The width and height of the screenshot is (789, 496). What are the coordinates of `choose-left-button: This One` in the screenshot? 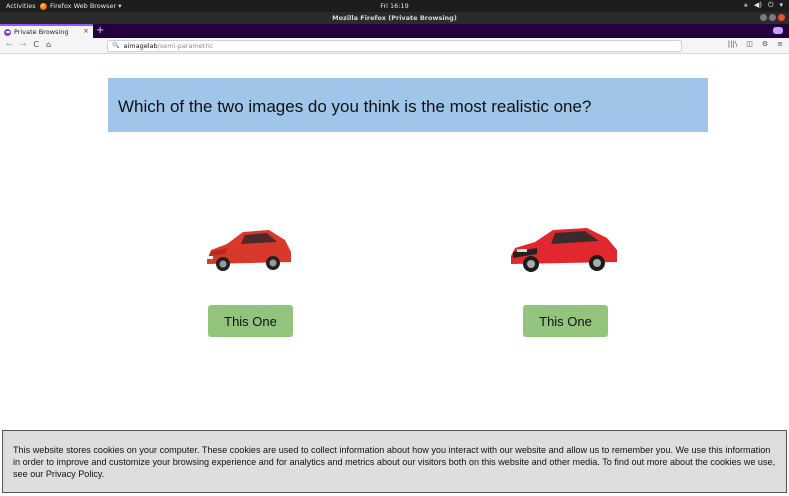 It's located at (250, 321).